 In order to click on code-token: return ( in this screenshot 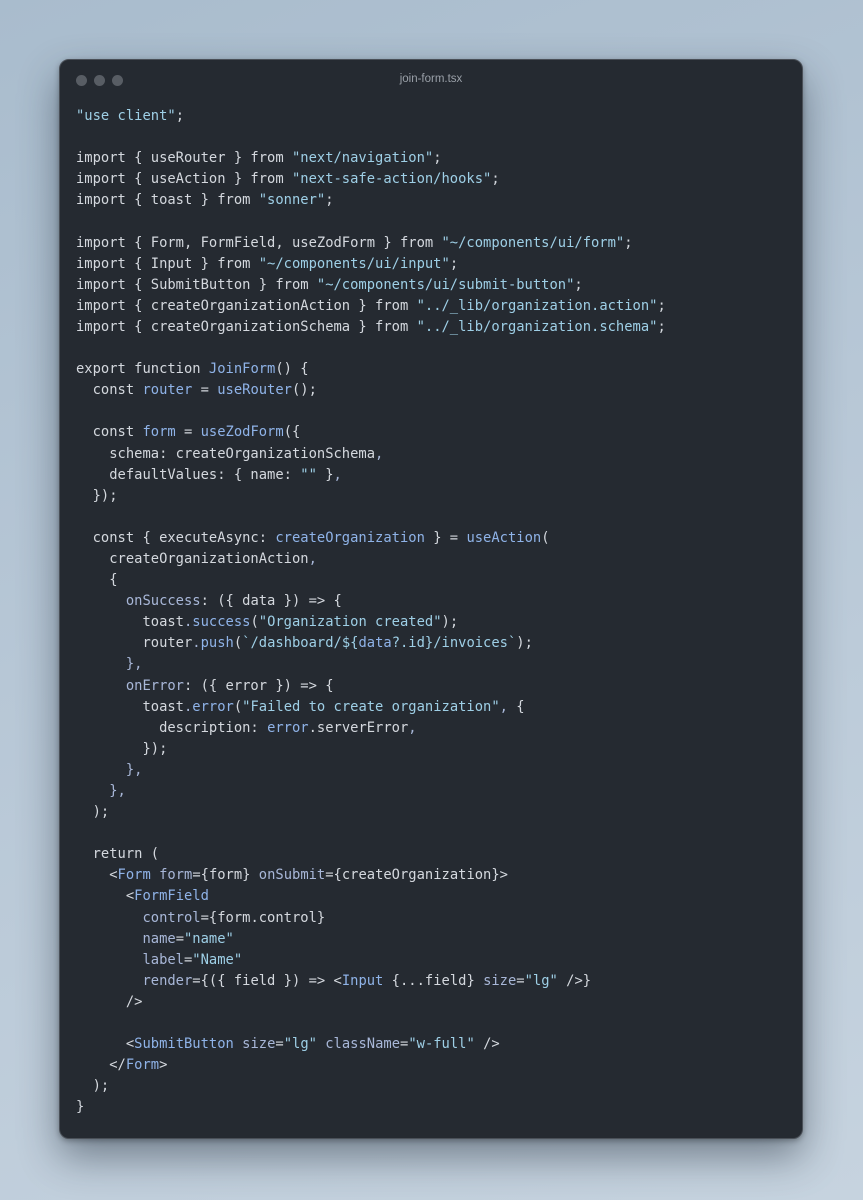, I will do `click(118, 854)`.